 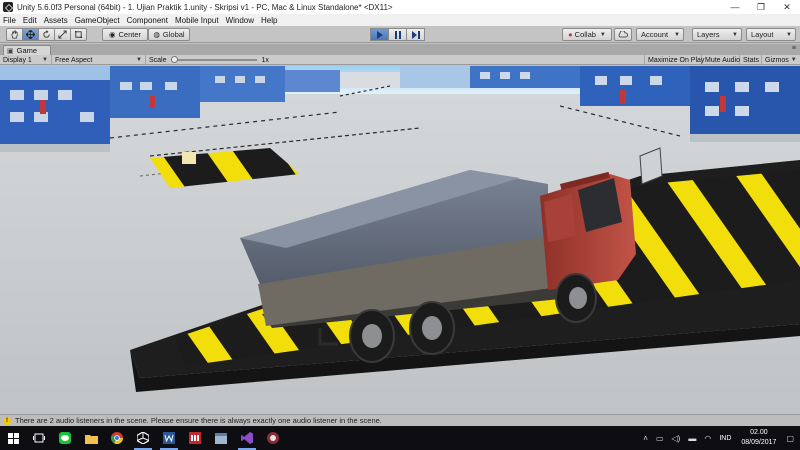 I want to click on tab-game: ▣ Game, so click(x=27, y=50).